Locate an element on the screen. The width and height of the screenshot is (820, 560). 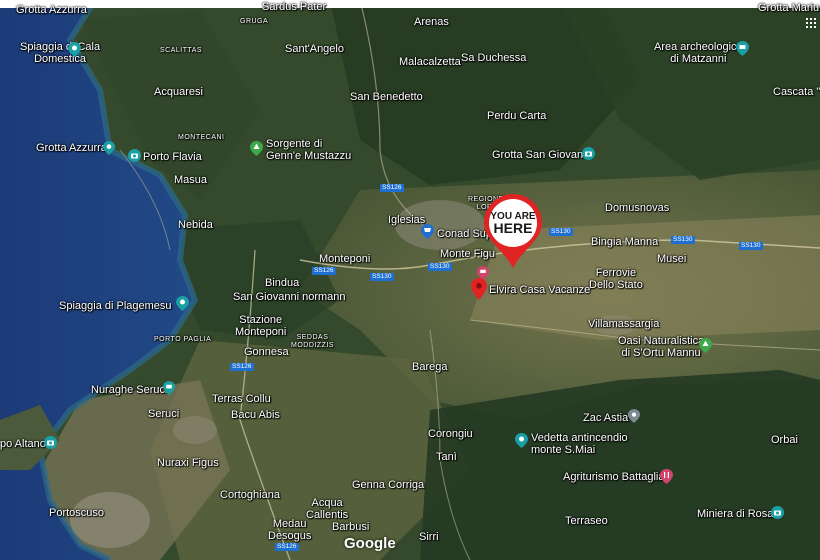
shopping-cart-icon is located at coordinates (427, 231).